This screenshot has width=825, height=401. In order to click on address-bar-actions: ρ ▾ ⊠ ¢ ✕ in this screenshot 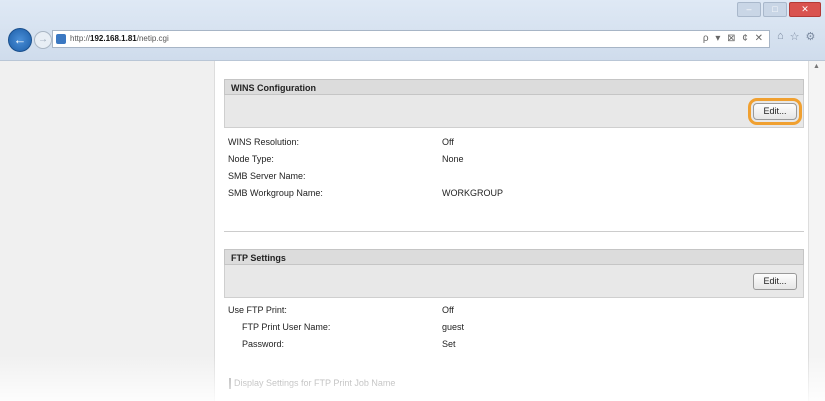, I will do `click(734, 38)`.